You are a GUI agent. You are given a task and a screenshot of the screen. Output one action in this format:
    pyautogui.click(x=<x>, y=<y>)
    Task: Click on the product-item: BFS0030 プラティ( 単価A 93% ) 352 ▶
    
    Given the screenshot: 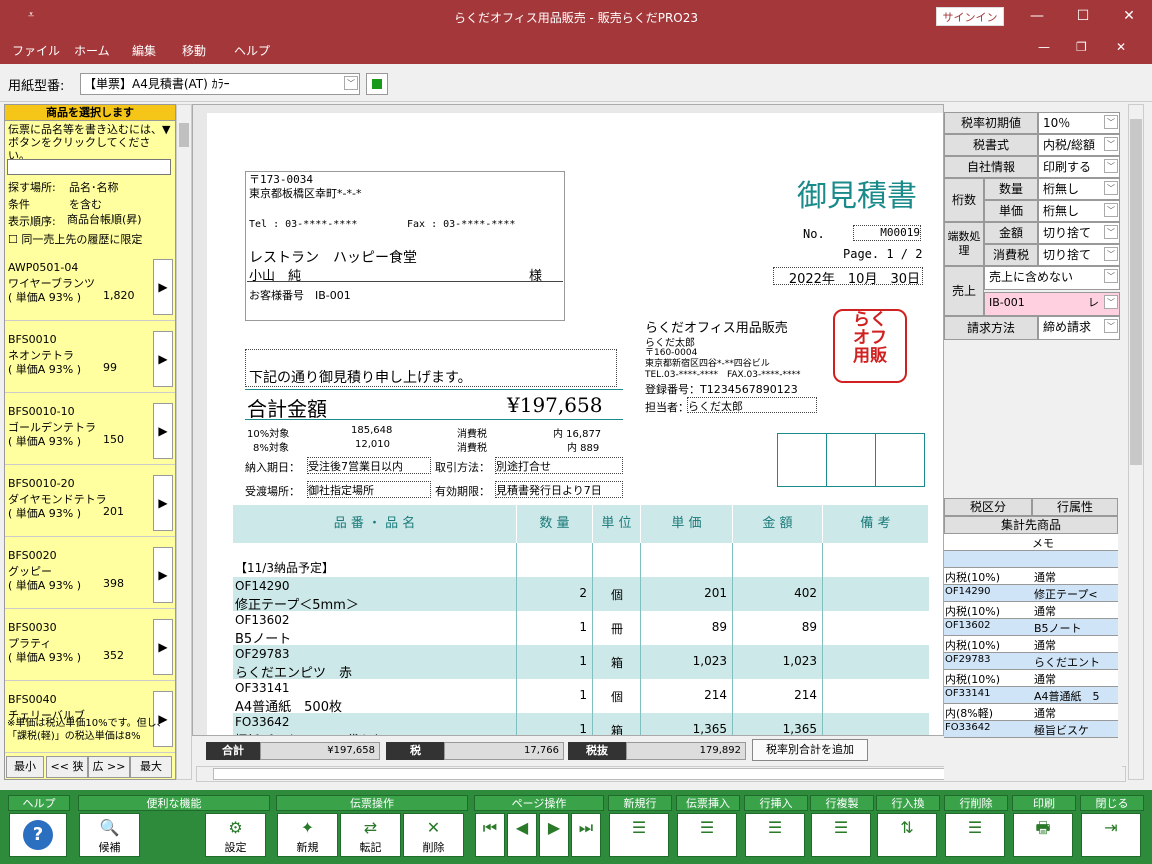 What is the action you would take?
    pyautogui.click(x=90, y=647)
    